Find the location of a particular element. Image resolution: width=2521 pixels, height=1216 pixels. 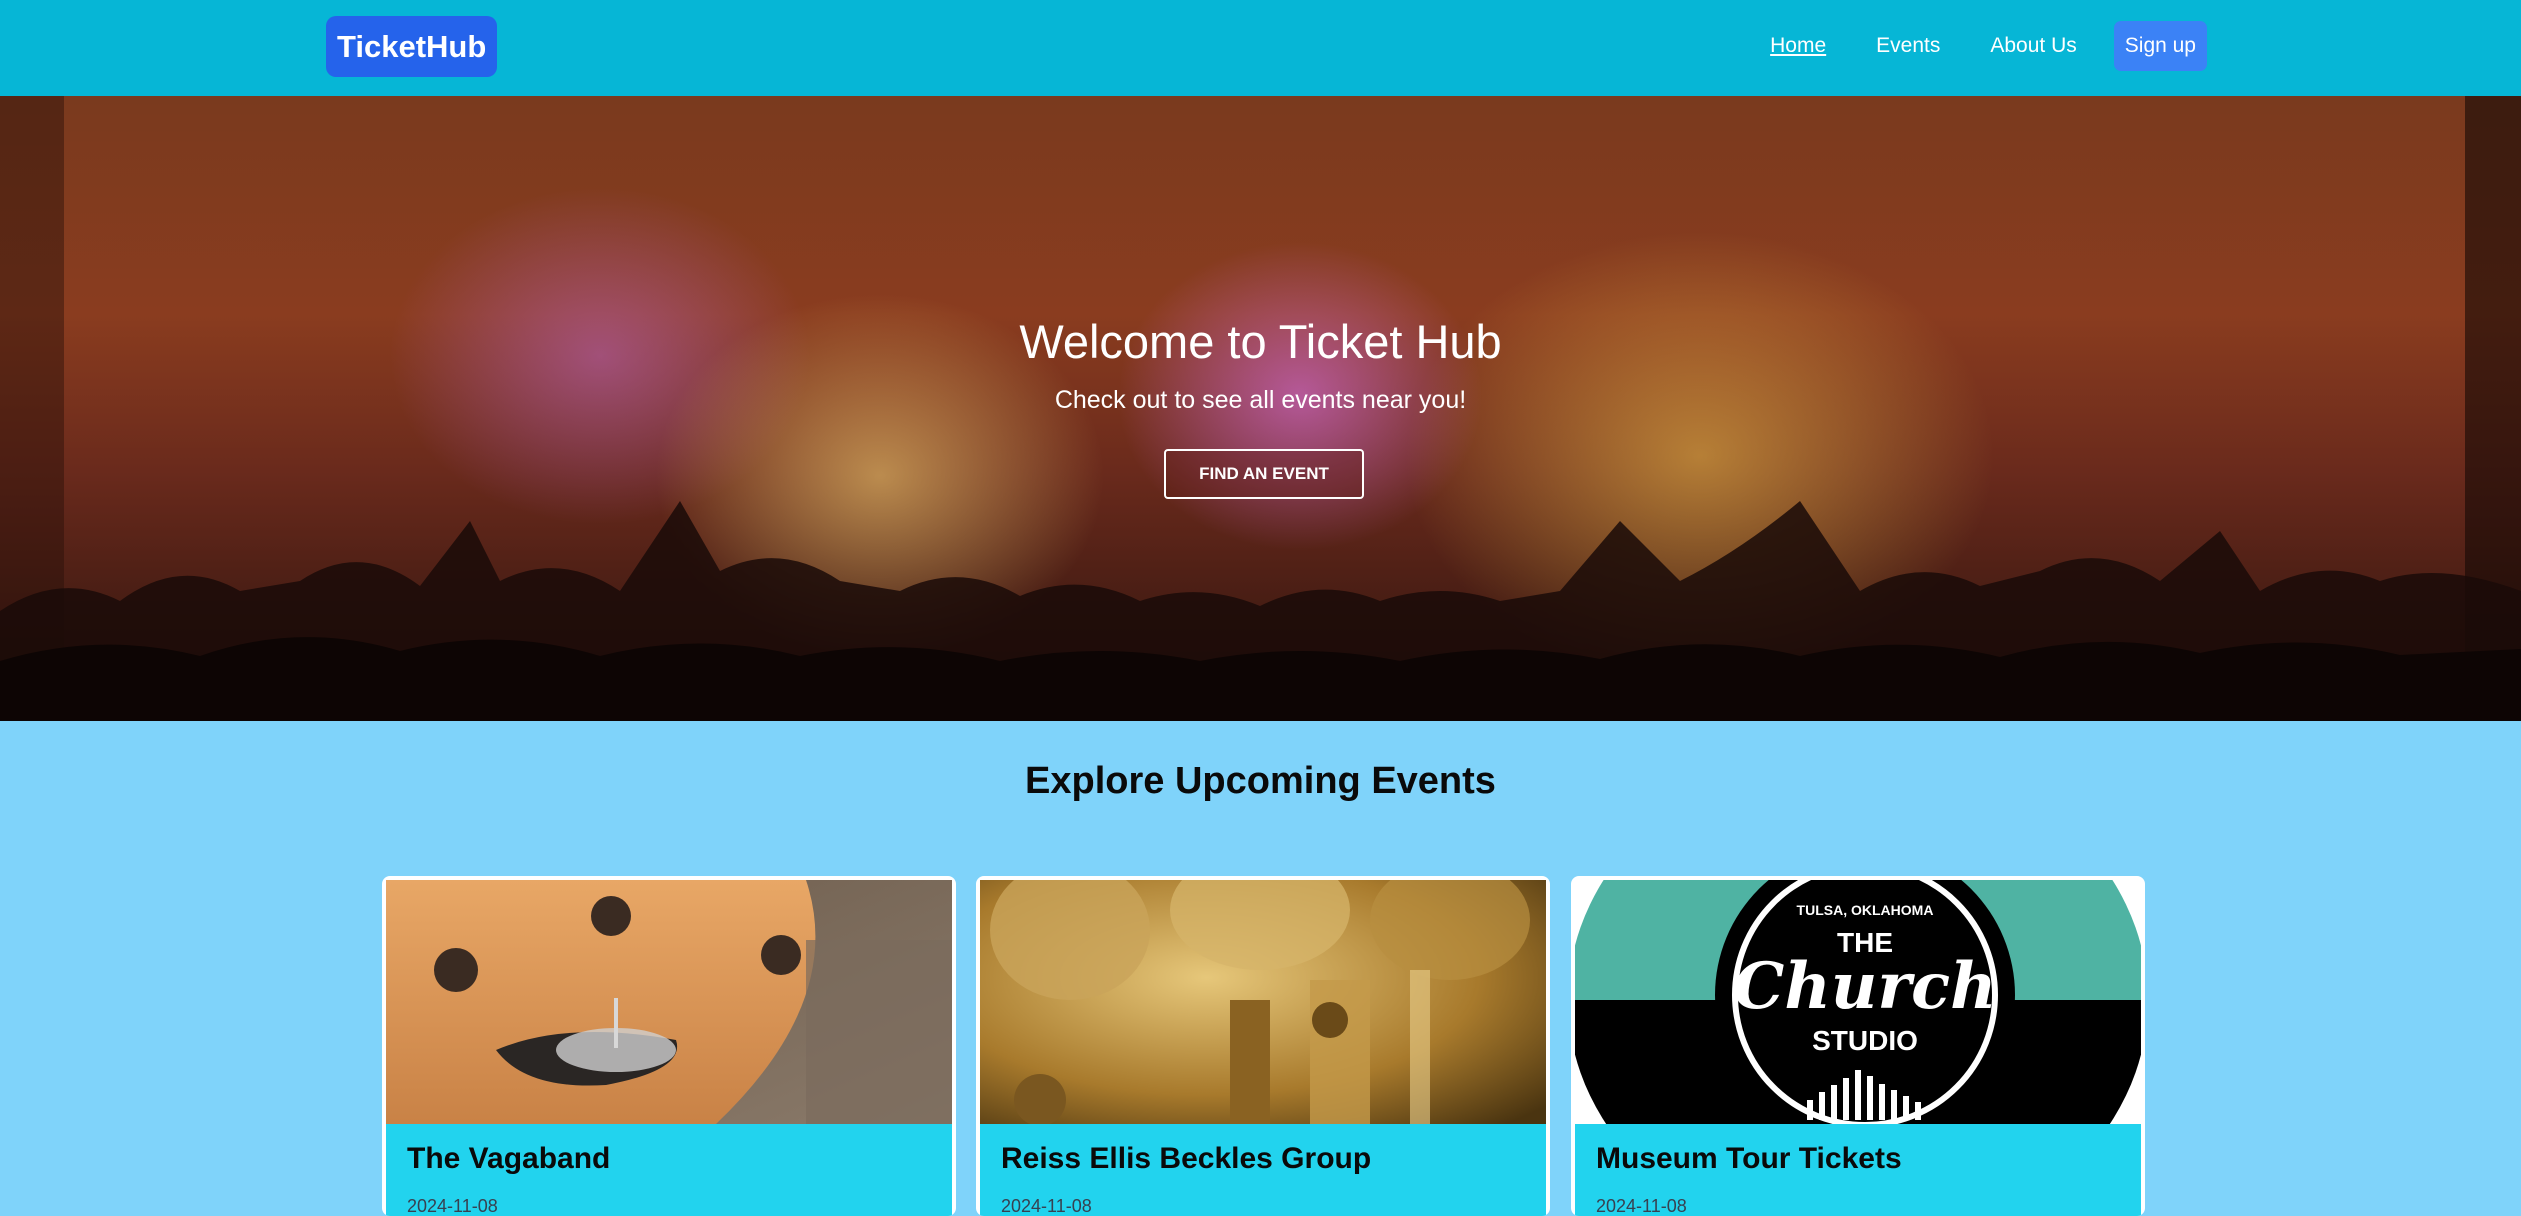

event-card-body: Reiss Ellis Beckles Group 2024-11-08 is located at coordinates (1263, 1170).